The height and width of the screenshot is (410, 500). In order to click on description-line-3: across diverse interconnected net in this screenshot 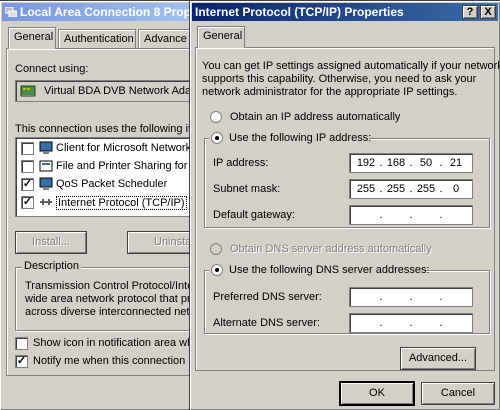, I will do `click(107, 312)`.